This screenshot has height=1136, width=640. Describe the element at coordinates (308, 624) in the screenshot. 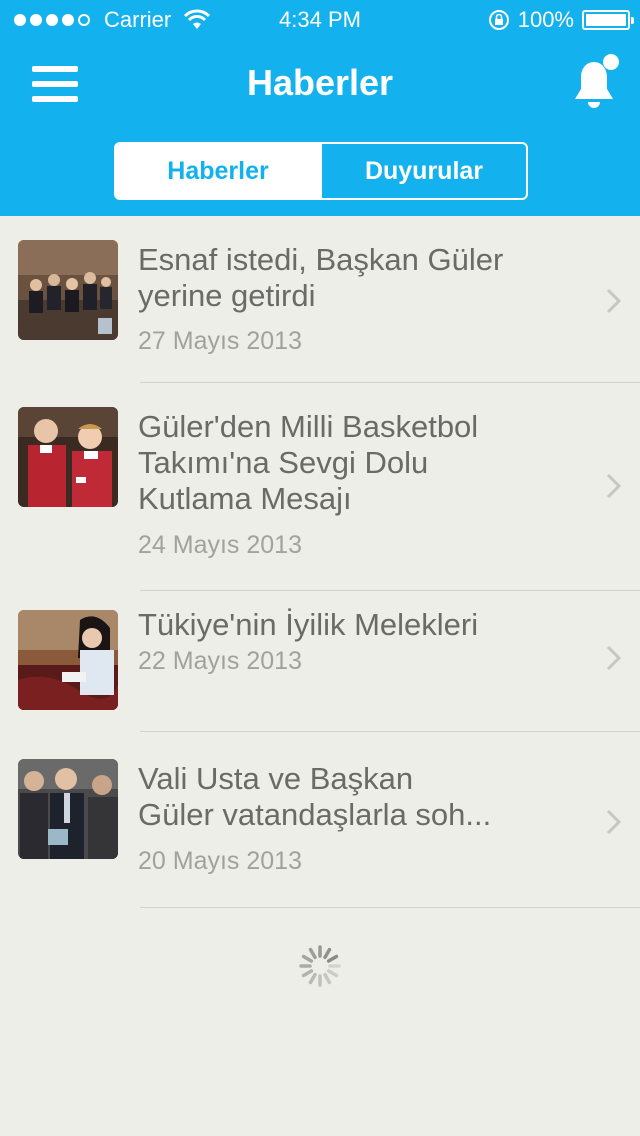

I see `news-title: Tükiye'nin İyilik Melekleri` at that location.